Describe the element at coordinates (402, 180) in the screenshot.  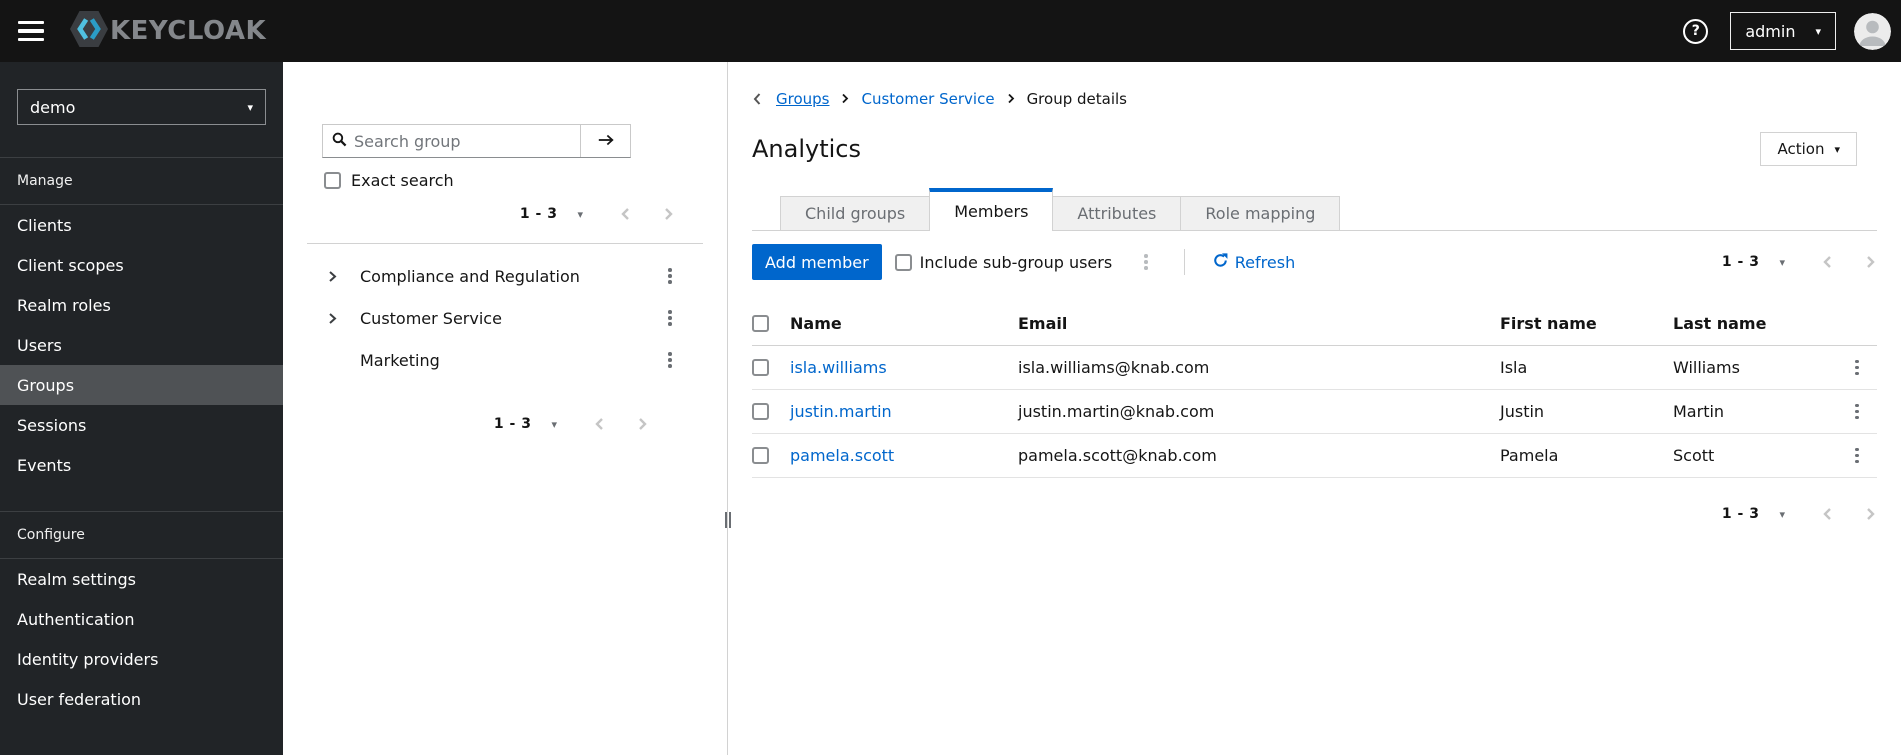
I see `exact-search-label: Exact search` at that location.